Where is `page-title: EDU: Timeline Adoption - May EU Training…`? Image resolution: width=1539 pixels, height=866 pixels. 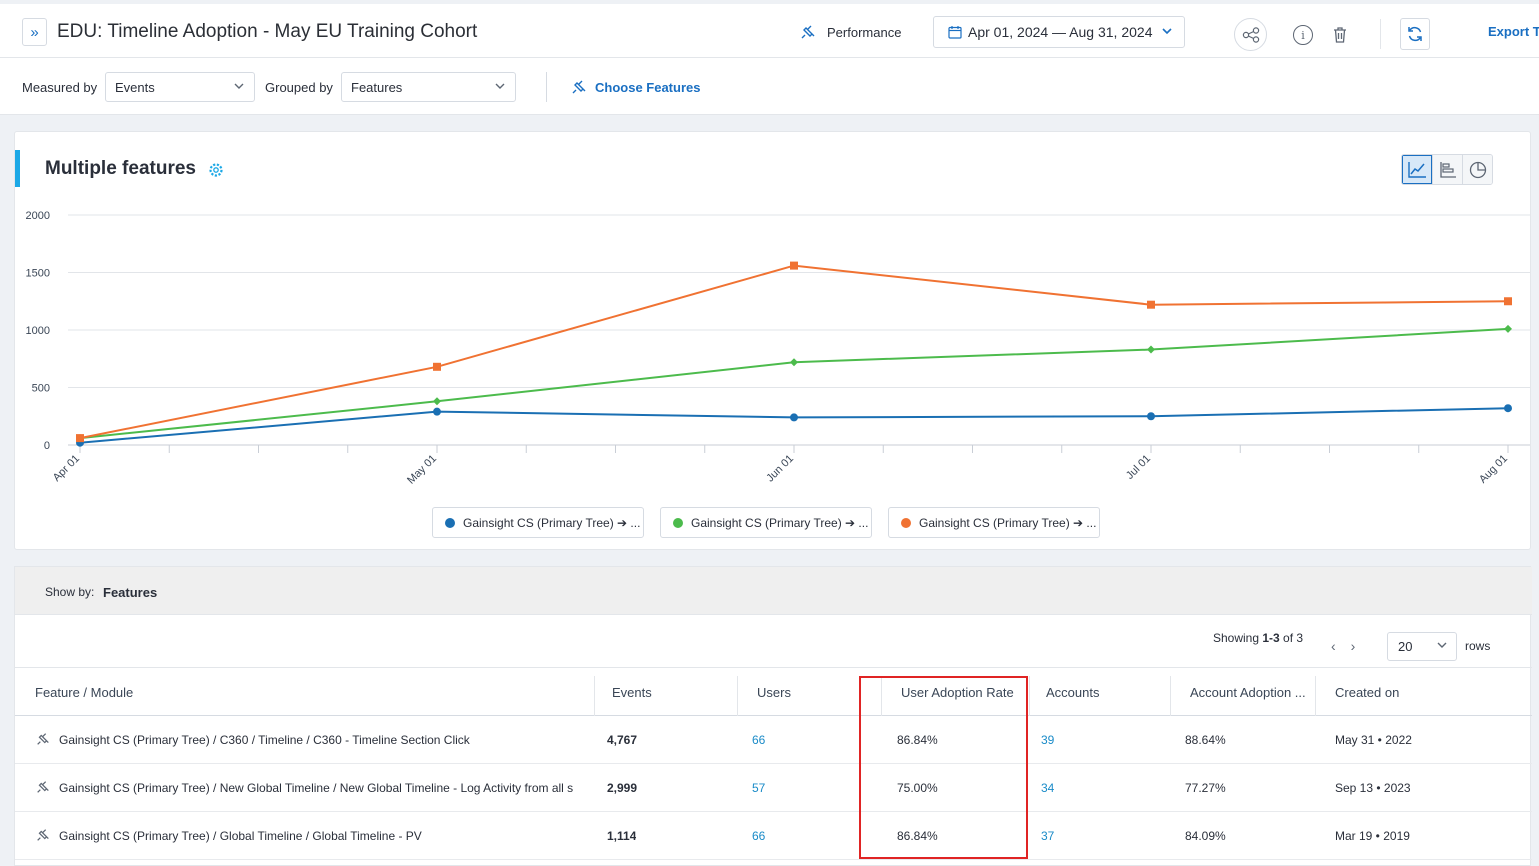
page-title: EDU: Timeline Adoption - May EU Training… is located at coordinates (267, 31).